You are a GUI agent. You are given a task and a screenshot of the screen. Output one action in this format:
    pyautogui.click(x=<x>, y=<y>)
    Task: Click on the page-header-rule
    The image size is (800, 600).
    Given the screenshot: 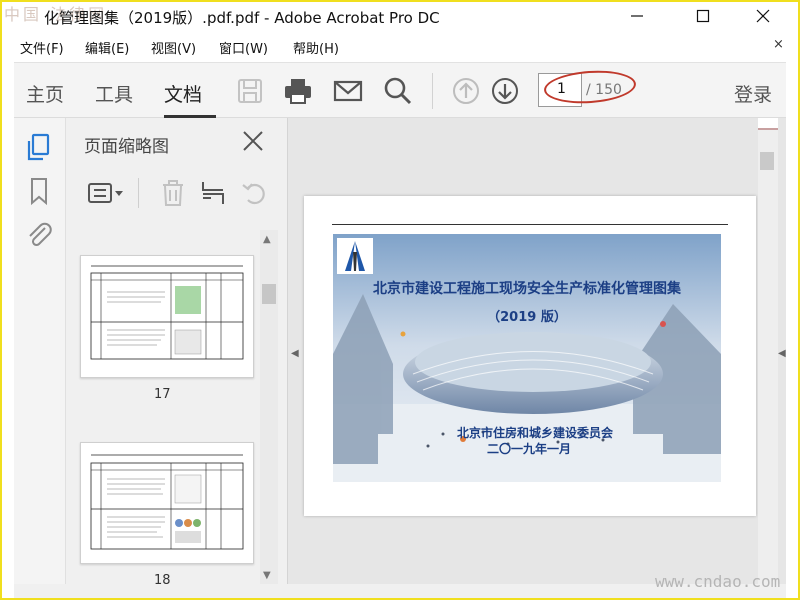 What is the action you would take?
    pyautogui.click(x=530, y=224)
    